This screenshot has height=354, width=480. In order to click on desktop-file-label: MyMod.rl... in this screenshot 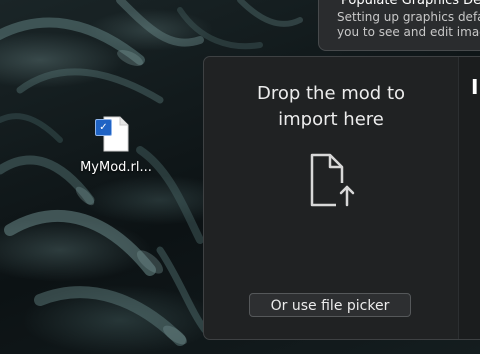, I will do `click(116, 167)`.